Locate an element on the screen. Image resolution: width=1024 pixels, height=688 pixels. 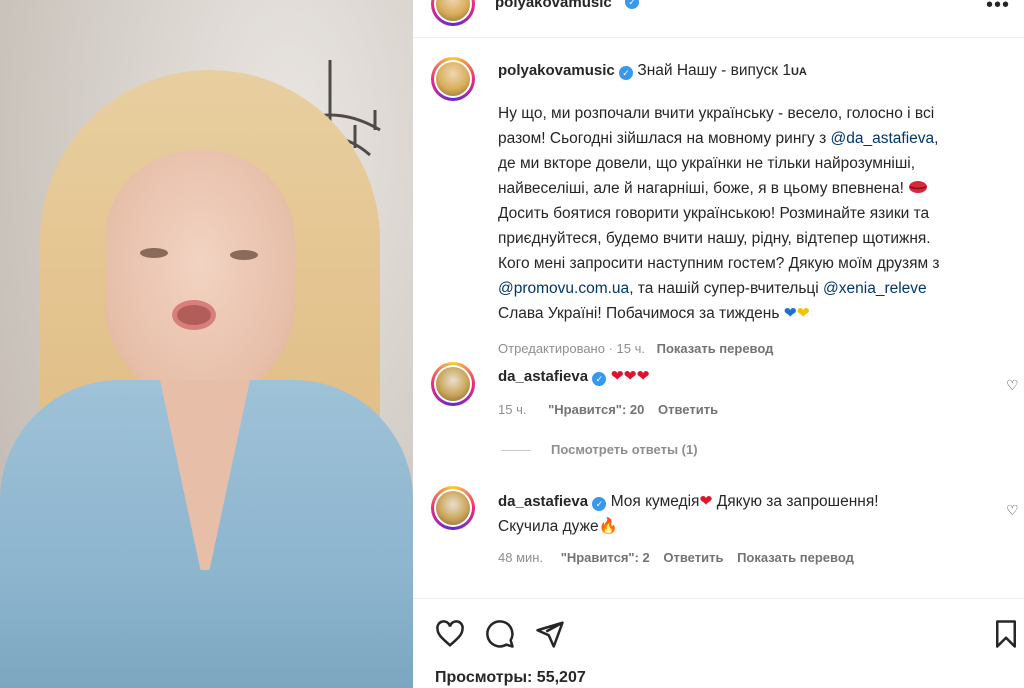
lips-emoji-icon is located at coordinates (918, 187).